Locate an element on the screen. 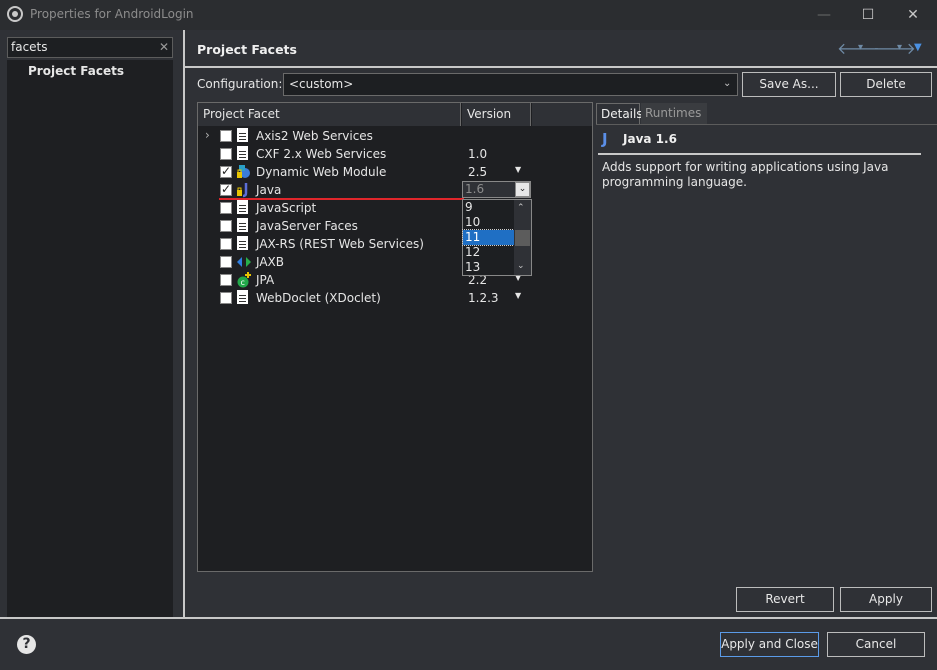 The height and width of the screenshot is (670, 937). svg-text: c is located at coordinates (243, 282).